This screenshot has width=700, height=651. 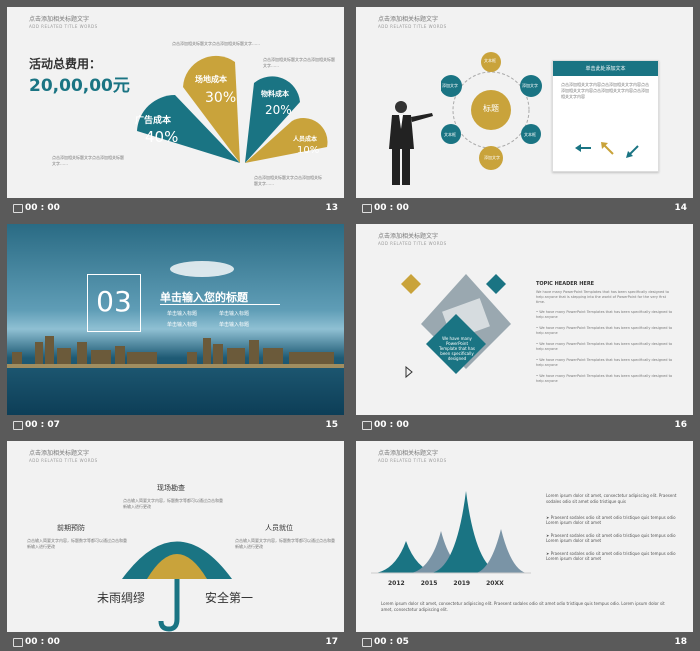 What do you see at coordinates (331, 208) in the screenshot?
I see `slide-number: 13` at bounding box center [331, 208].